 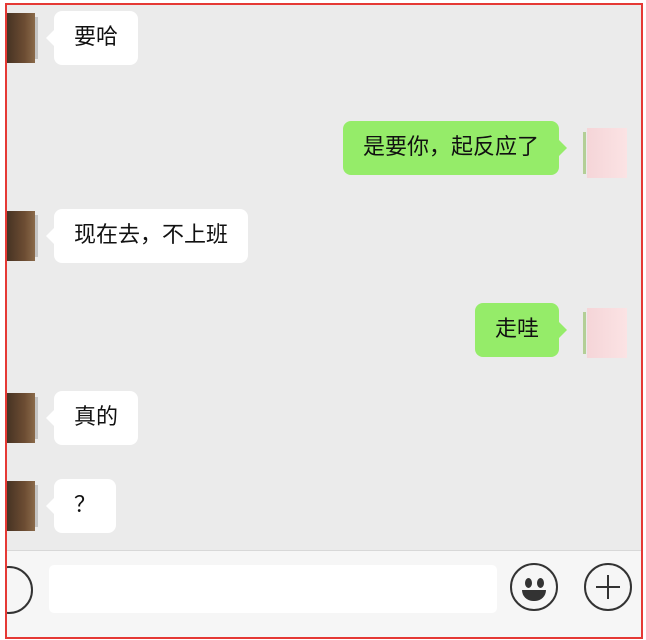 I want to click on voice-icon, so click(x=20, y=590).